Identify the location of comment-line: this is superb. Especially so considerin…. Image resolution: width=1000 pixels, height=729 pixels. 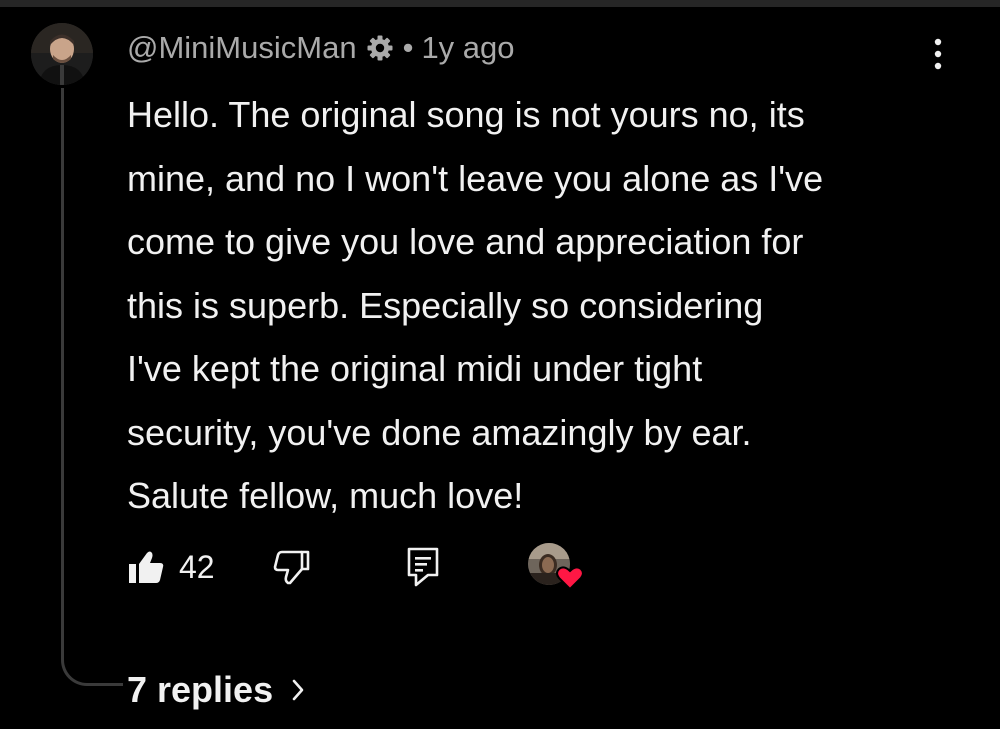
(445, 305).